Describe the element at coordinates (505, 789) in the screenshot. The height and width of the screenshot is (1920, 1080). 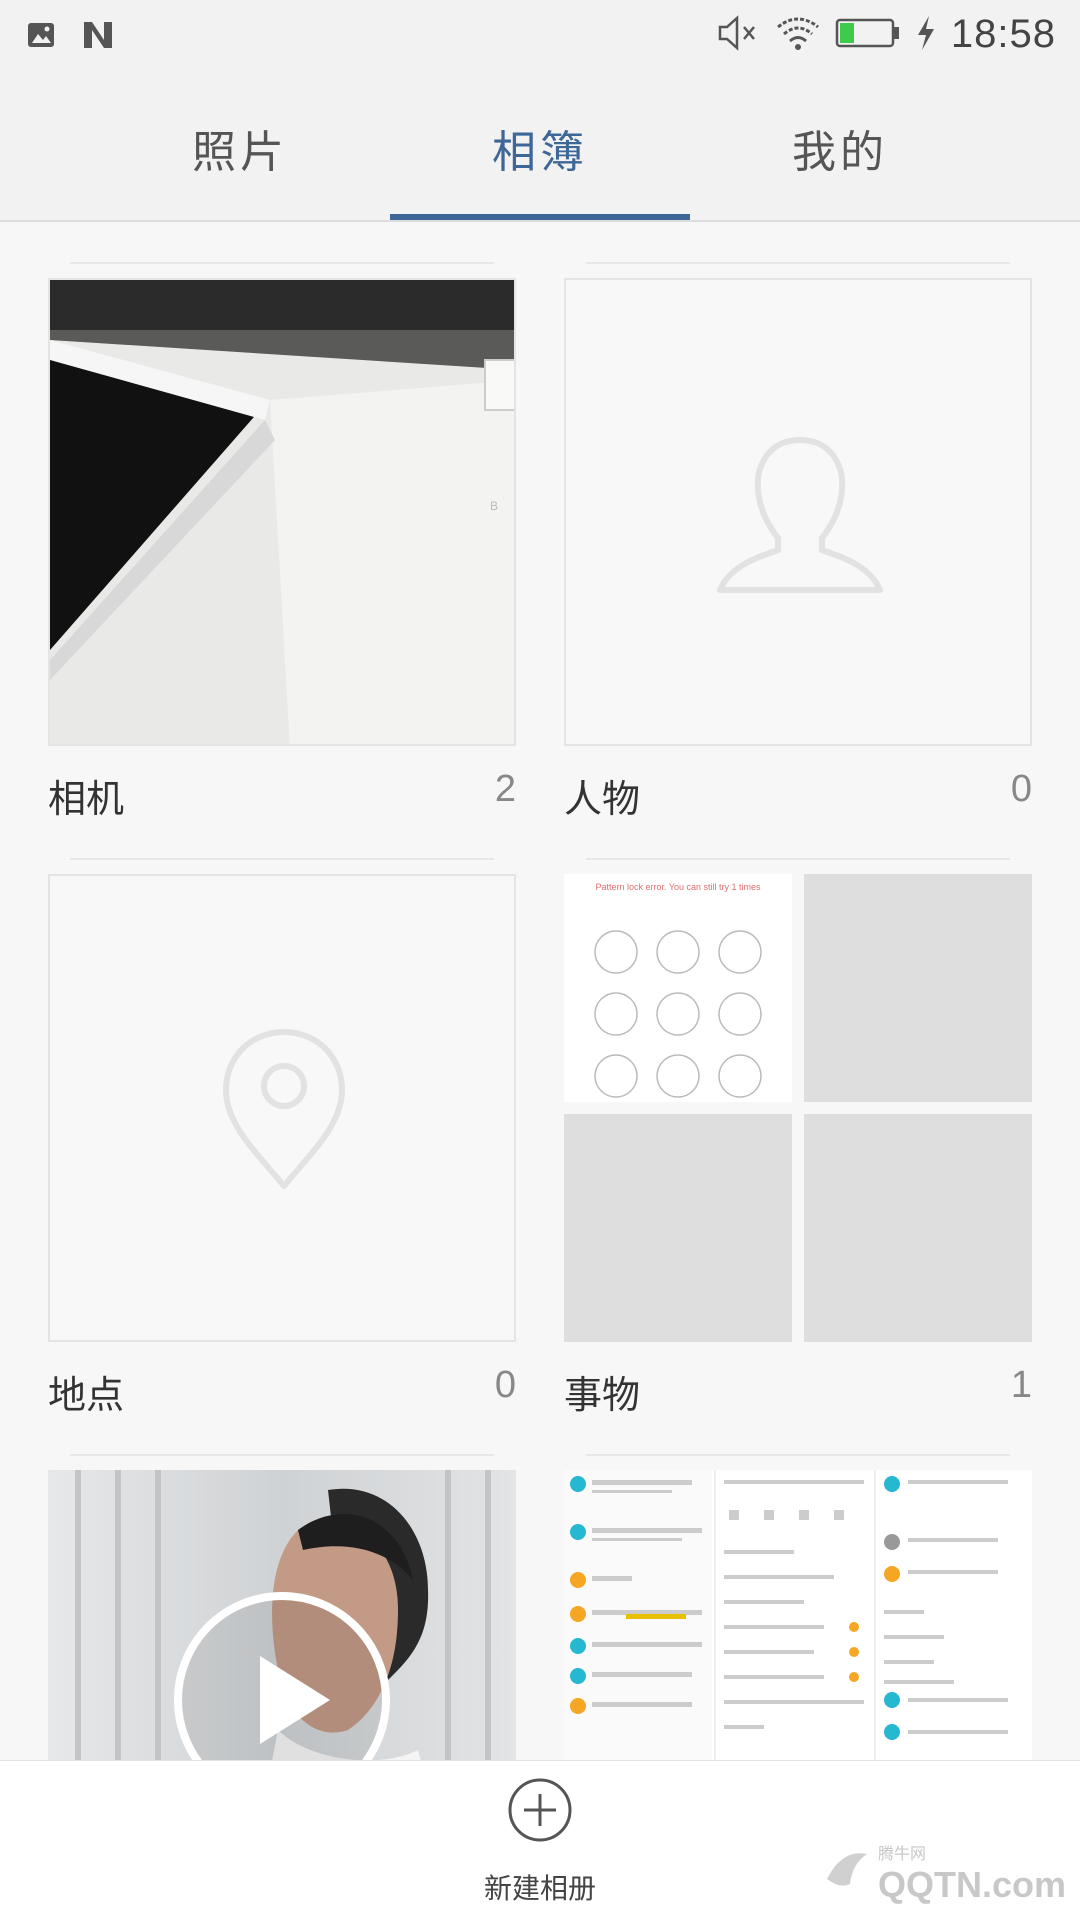
I see `album-count: 2` at that location.